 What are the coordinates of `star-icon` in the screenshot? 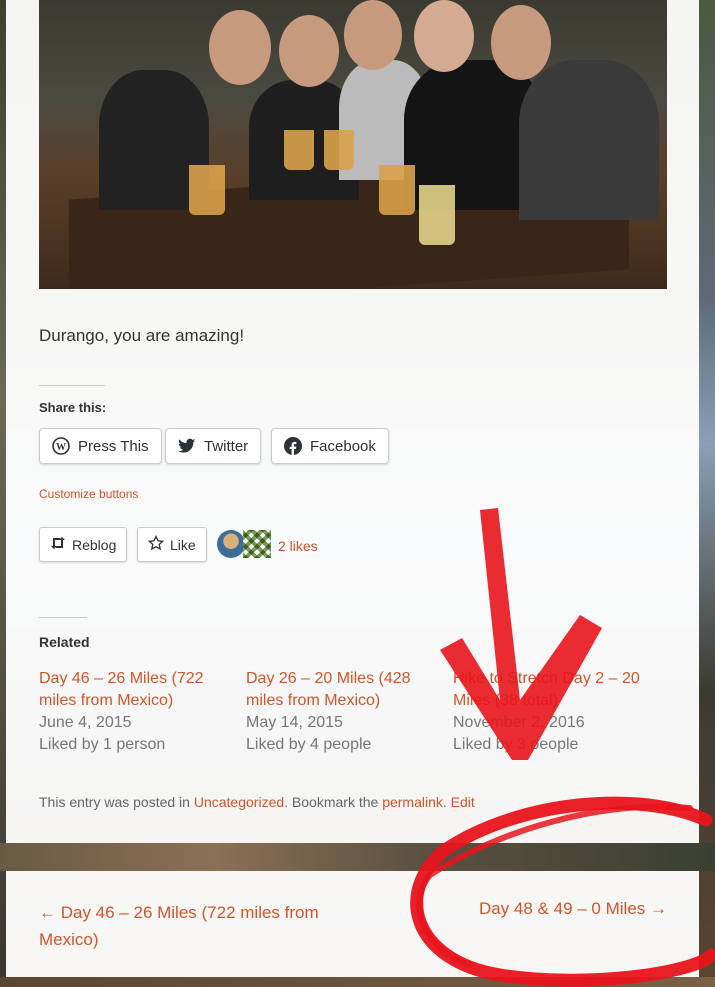 It's located at (156, 544).